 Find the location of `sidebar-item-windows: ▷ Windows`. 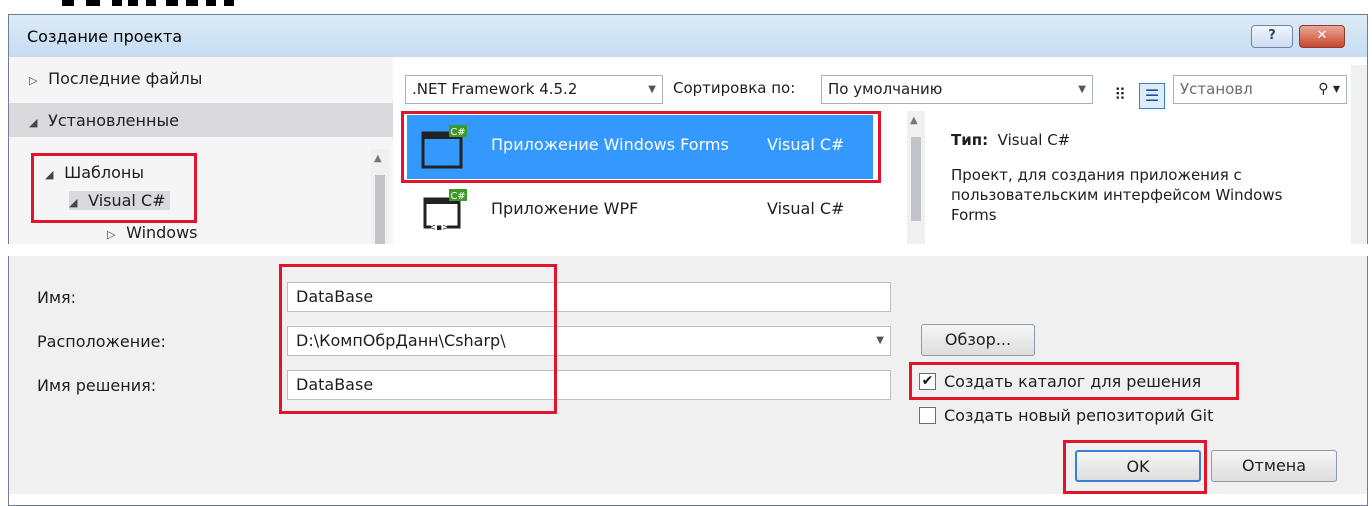

sidebar-item-windows: ▷ Windows is located at coordinates (152, 232).